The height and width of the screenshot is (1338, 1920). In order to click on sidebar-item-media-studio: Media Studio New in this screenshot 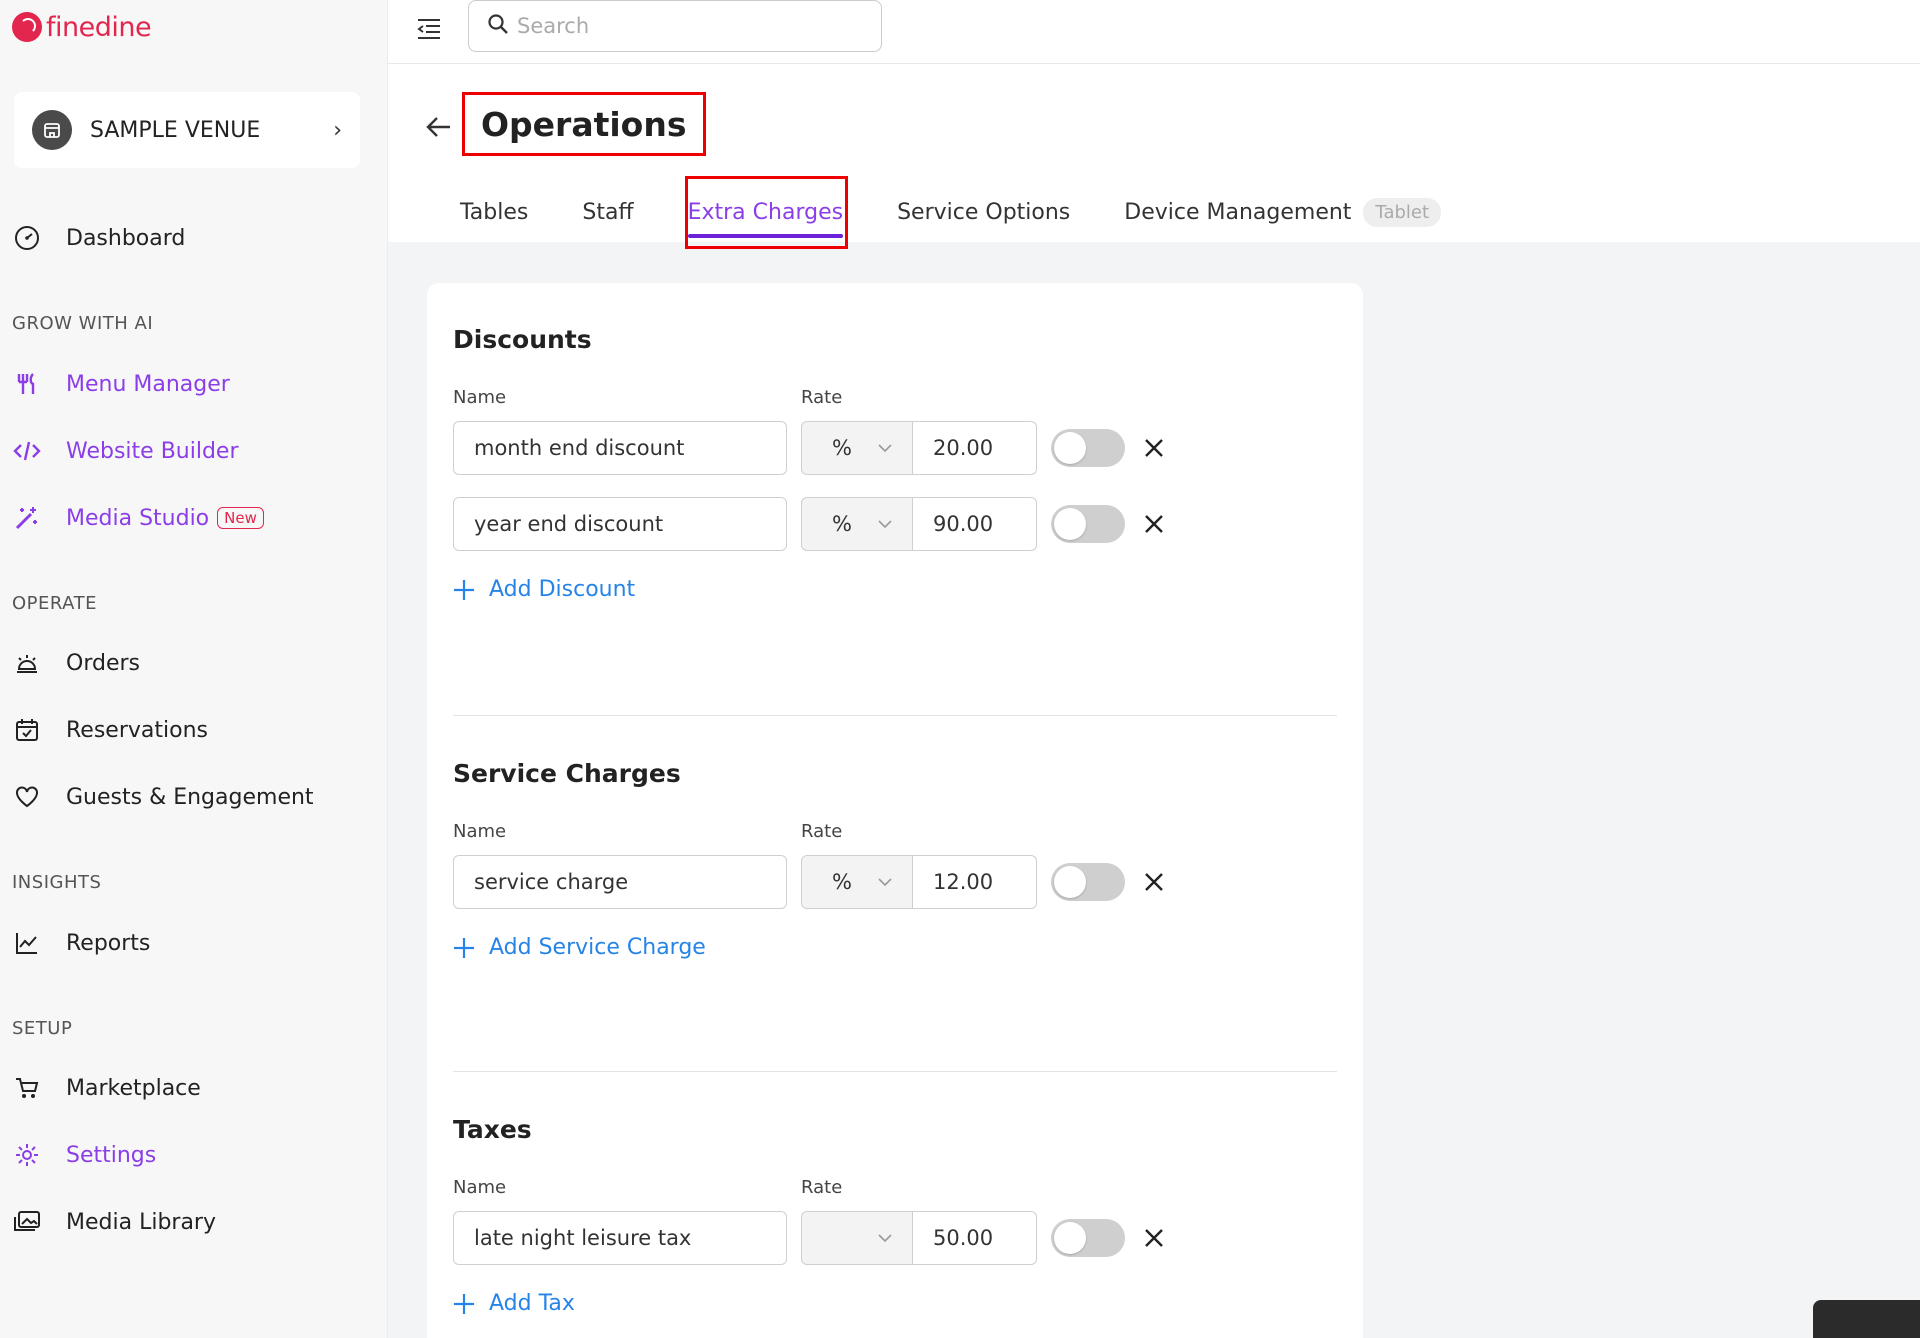, I will do `click(138, 518)`.